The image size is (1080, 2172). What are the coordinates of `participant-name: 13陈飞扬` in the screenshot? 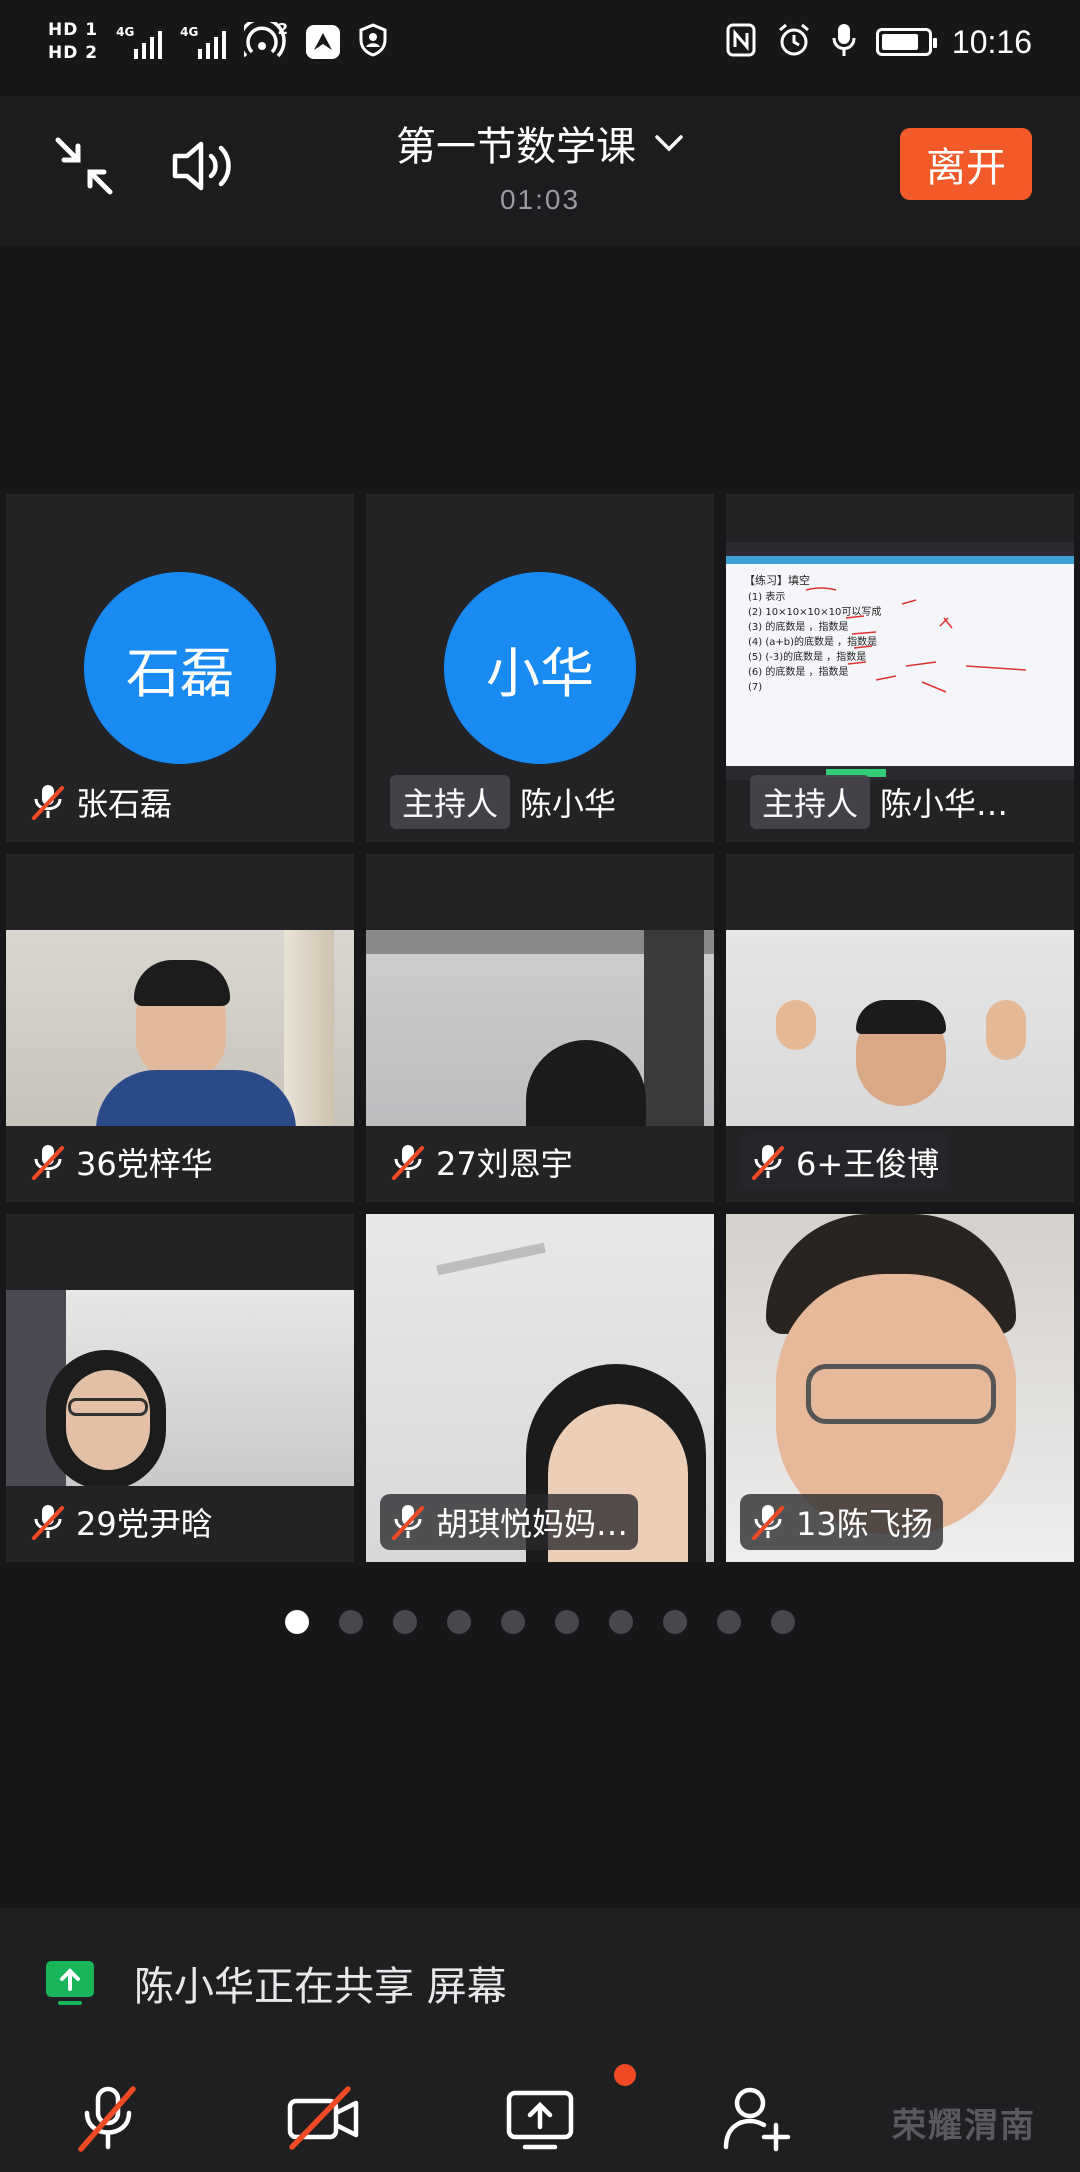 It's located at (864, 1524).